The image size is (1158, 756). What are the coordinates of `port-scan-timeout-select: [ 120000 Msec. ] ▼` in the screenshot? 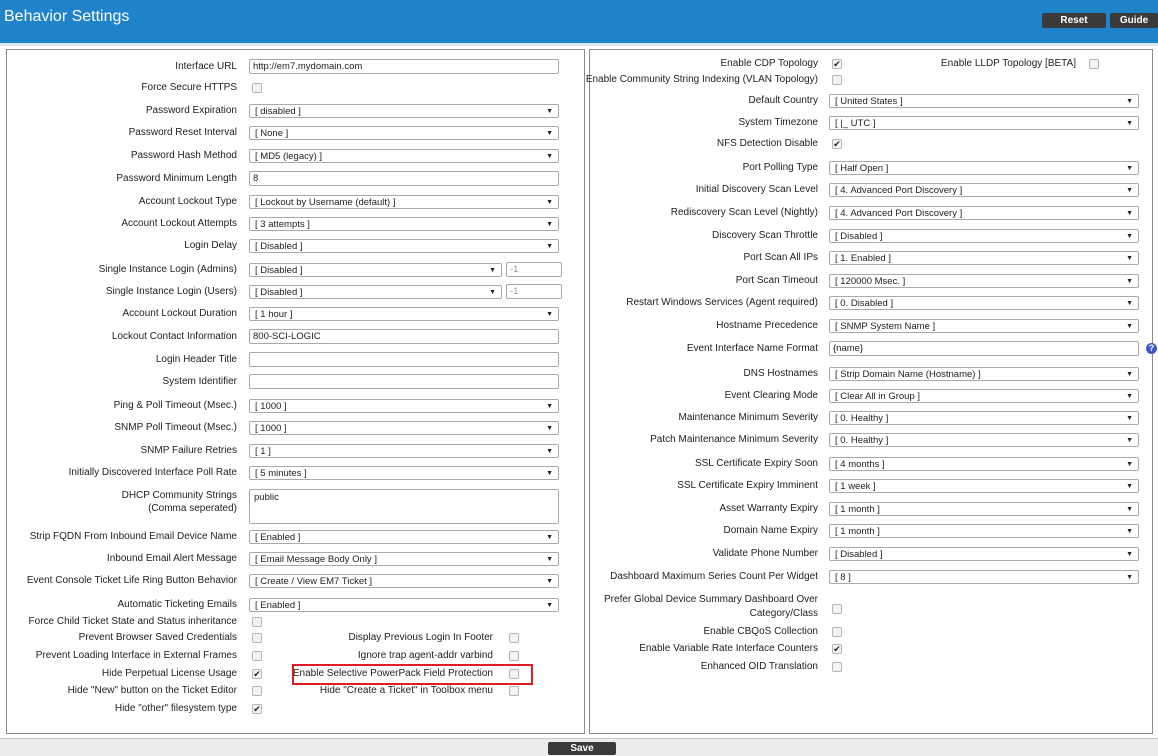 It's located at (984, 281).